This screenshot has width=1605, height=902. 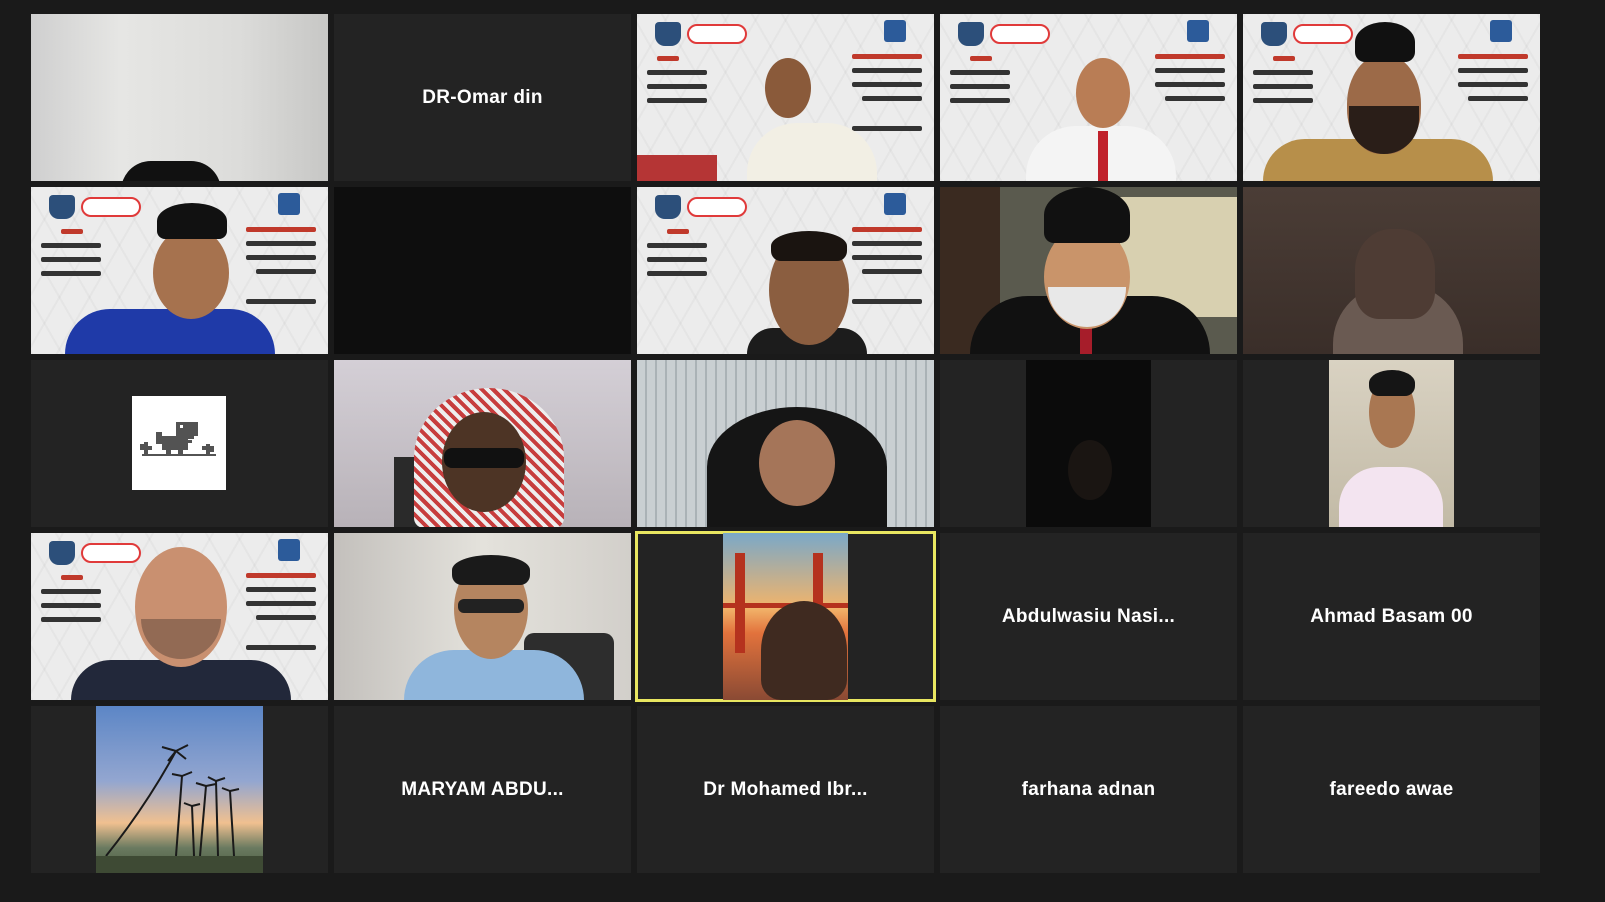 I want to click on participant-name-tile: farhana adnan, so click(x=1088, y=789).